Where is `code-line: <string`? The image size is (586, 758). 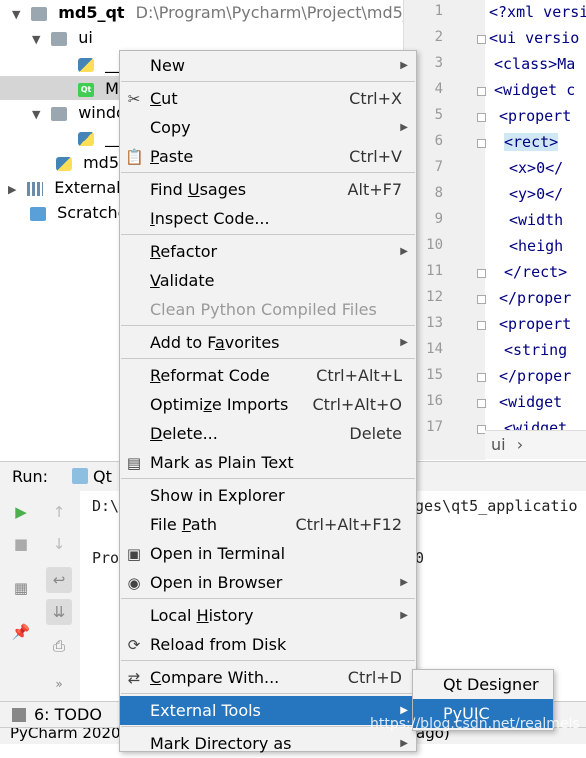 code-line: <string is located at coordinates (536, 350).